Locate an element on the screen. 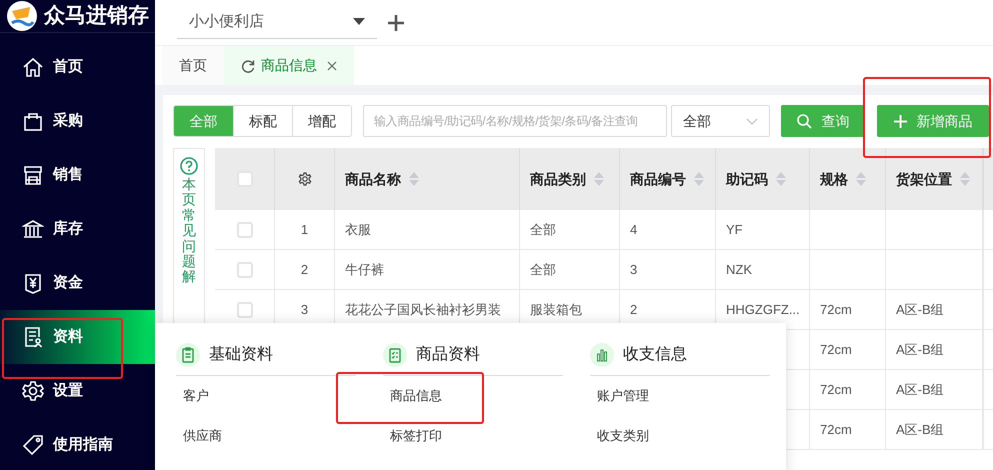 The height and width of the screenshot is (470, 993). search-icon is located at coordinates (804, 121).